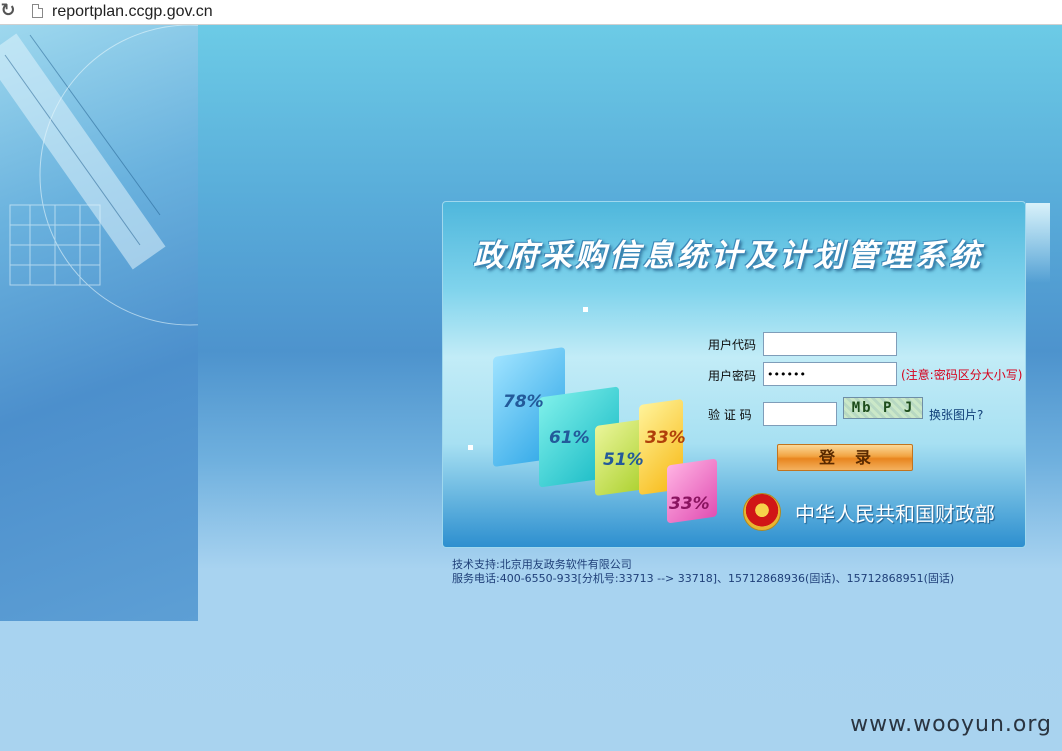  I want to click on captcha-input, so click(800, 414).